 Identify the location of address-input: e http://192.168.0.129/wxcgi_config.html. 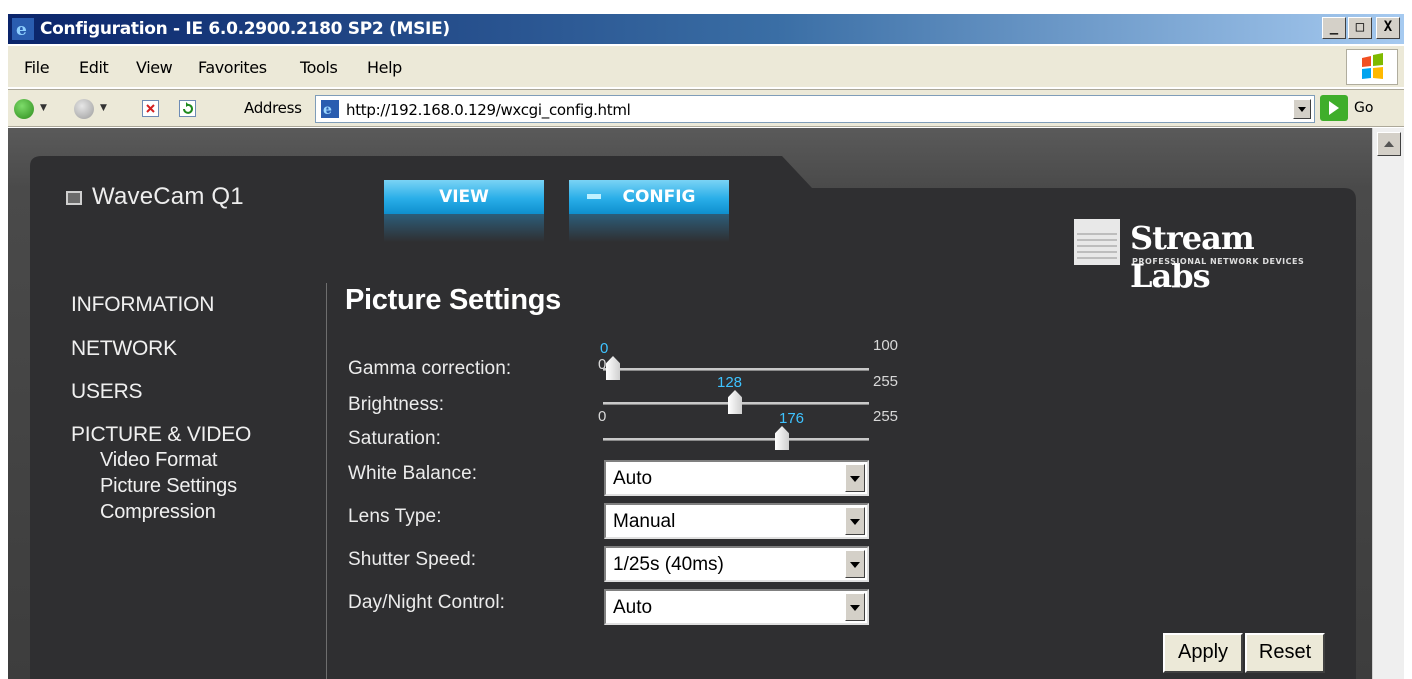
(815, 109).